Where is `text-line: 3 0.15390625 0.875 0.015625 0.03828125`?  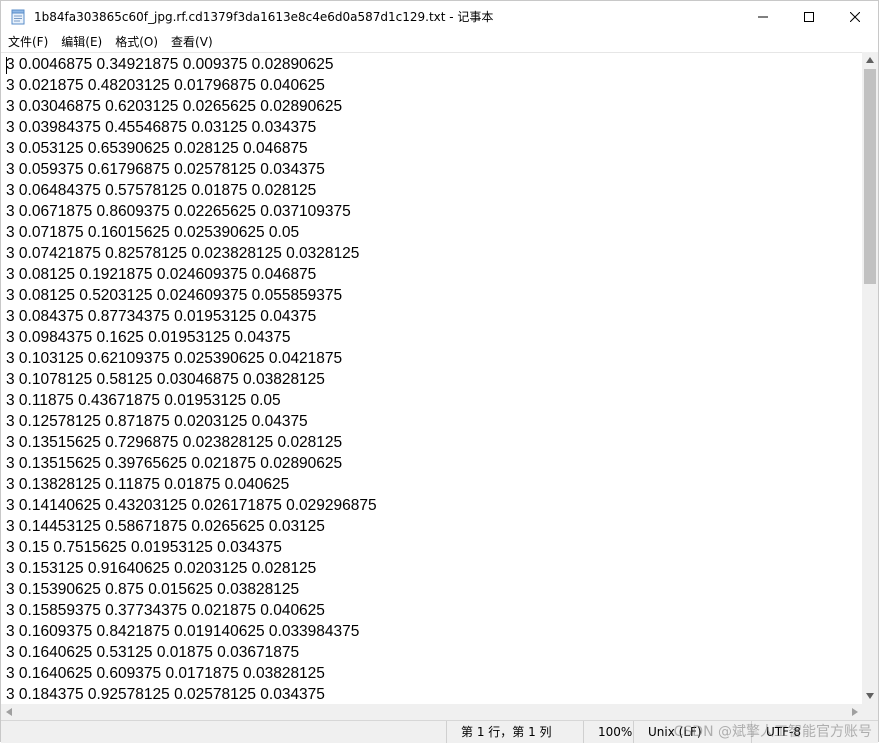 text-line: 3 0.15390625 0.875 0.015625 0.03828125 is located at coordinates (191, 589).